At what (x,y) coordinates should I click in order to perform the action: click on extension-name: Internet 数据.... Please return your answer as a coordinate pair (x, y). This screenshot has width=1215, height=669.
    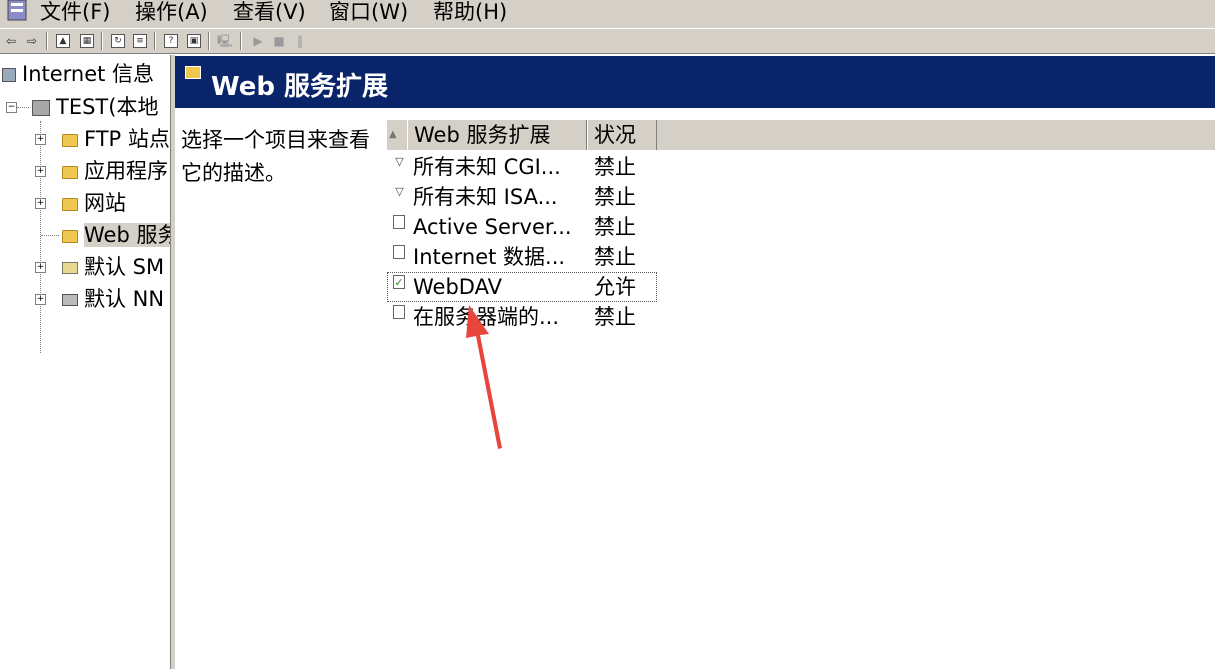
    Looking at the image, I should click on (489, 257).